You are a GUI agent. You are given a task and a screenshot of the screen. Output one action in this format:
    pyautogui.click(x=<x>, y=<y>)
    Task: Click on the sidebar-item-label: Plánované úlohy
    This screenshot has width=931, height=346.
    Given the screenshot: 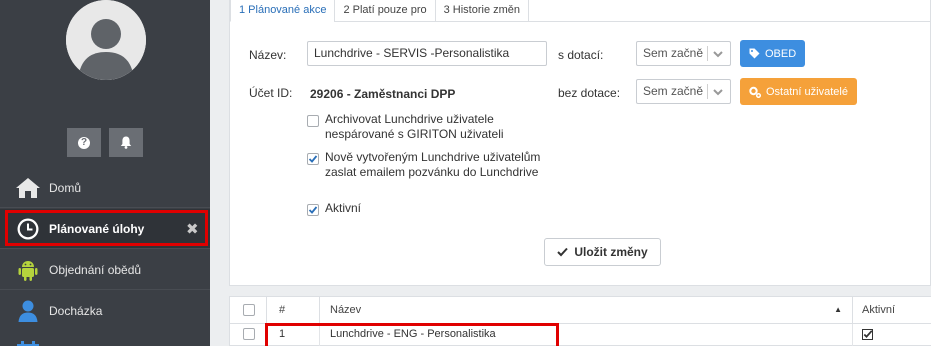 What is the action you would take?
    pyautogui.click(x=97, y=229)
    